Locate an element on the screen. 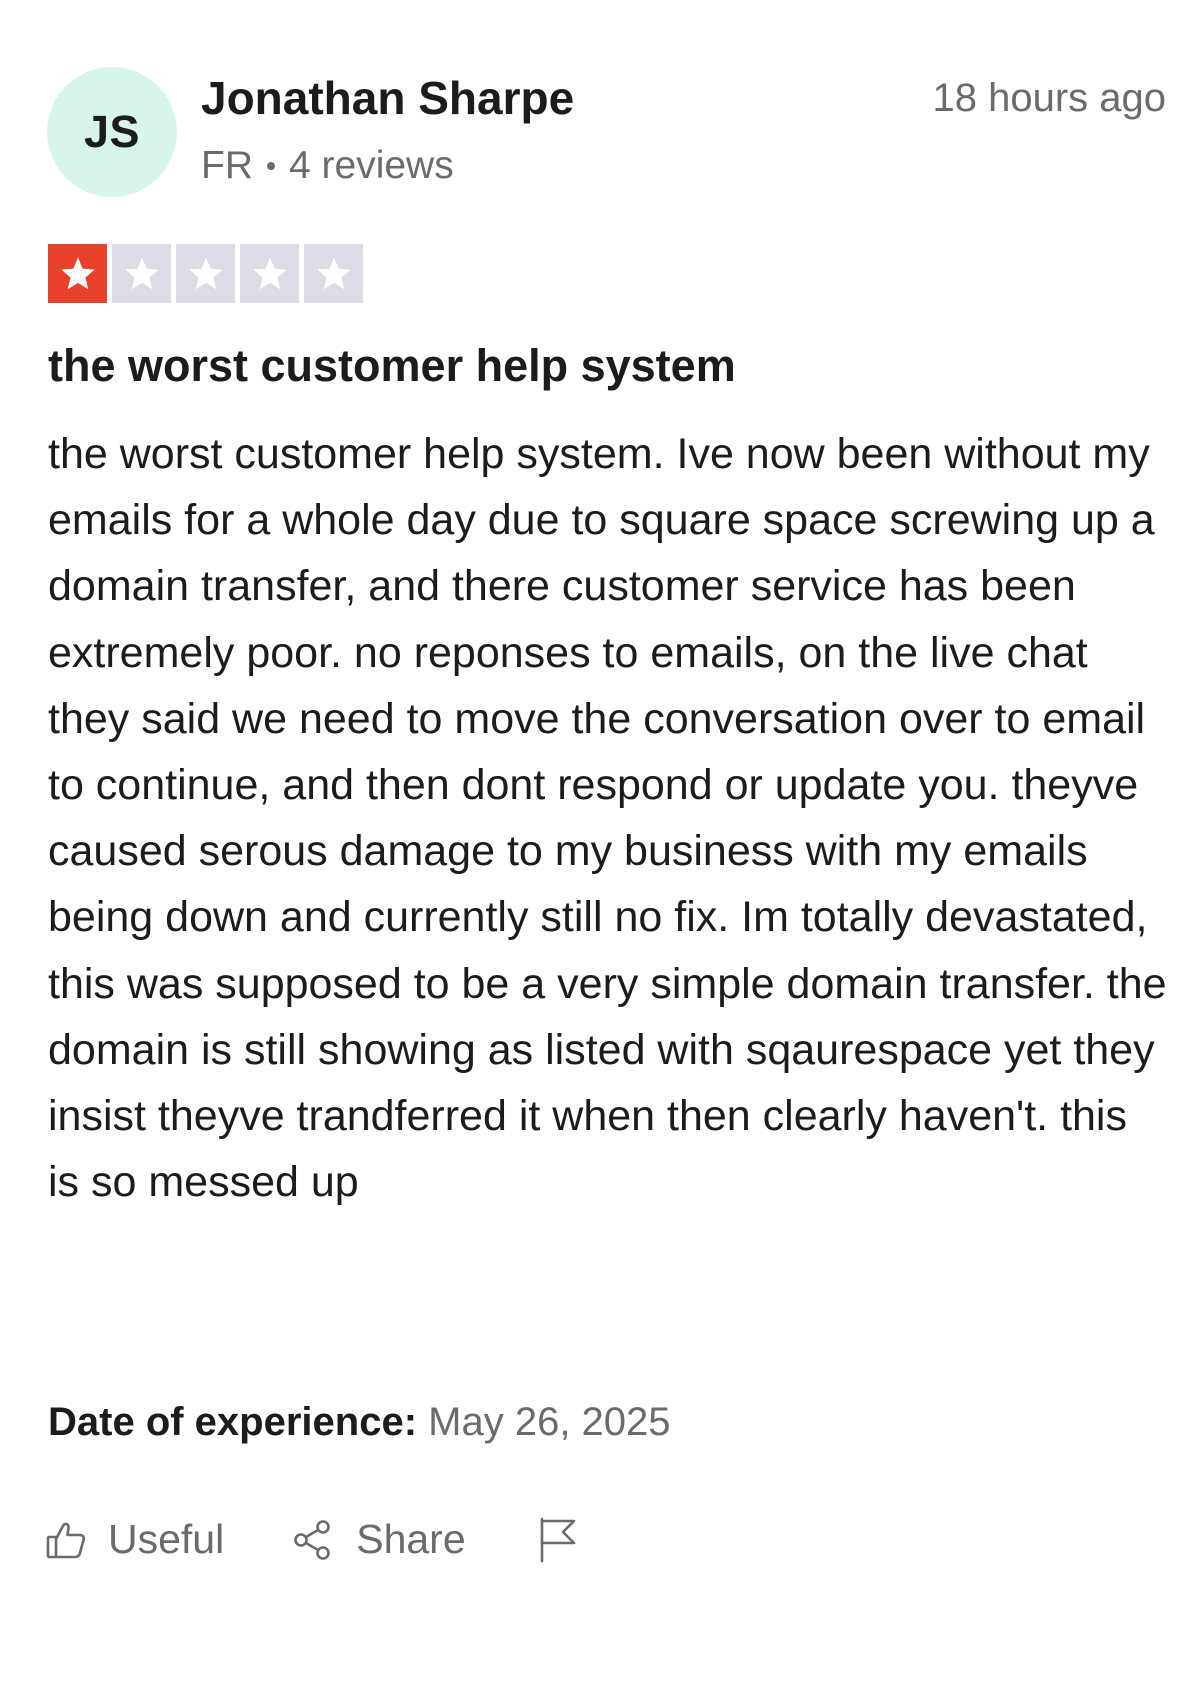  useful-button: Useful is located at coordinates (135, 1539).